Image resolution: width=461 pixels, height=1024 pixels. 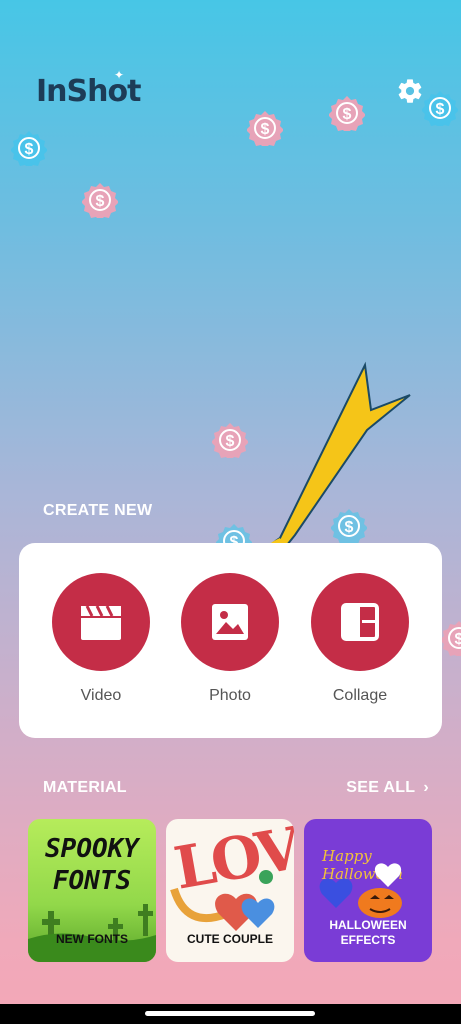 I want to click on pumpkin-art, so click(x=360, y=890).